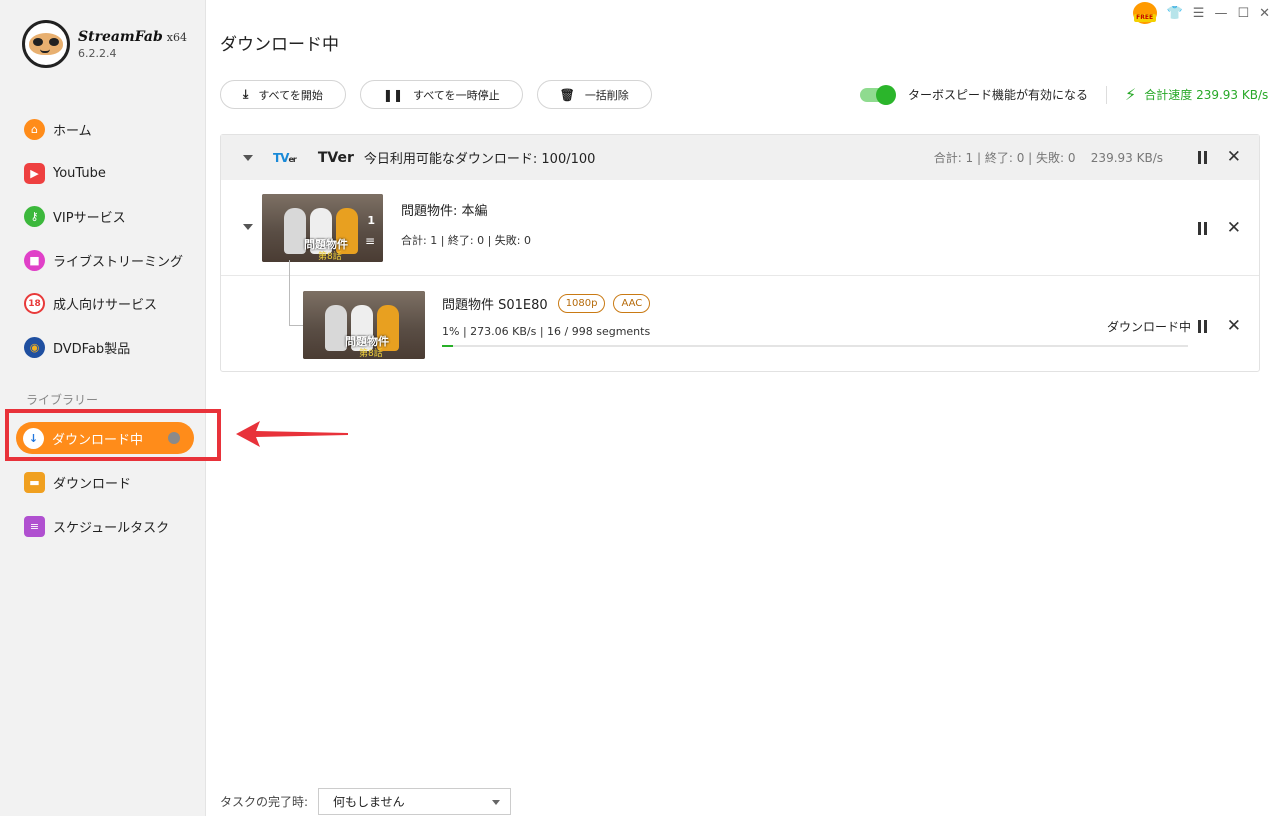  What do you see at coordinates (878, 94) in the screenshot?
I see `turbo-toggle` at bounding box center [878, 94].